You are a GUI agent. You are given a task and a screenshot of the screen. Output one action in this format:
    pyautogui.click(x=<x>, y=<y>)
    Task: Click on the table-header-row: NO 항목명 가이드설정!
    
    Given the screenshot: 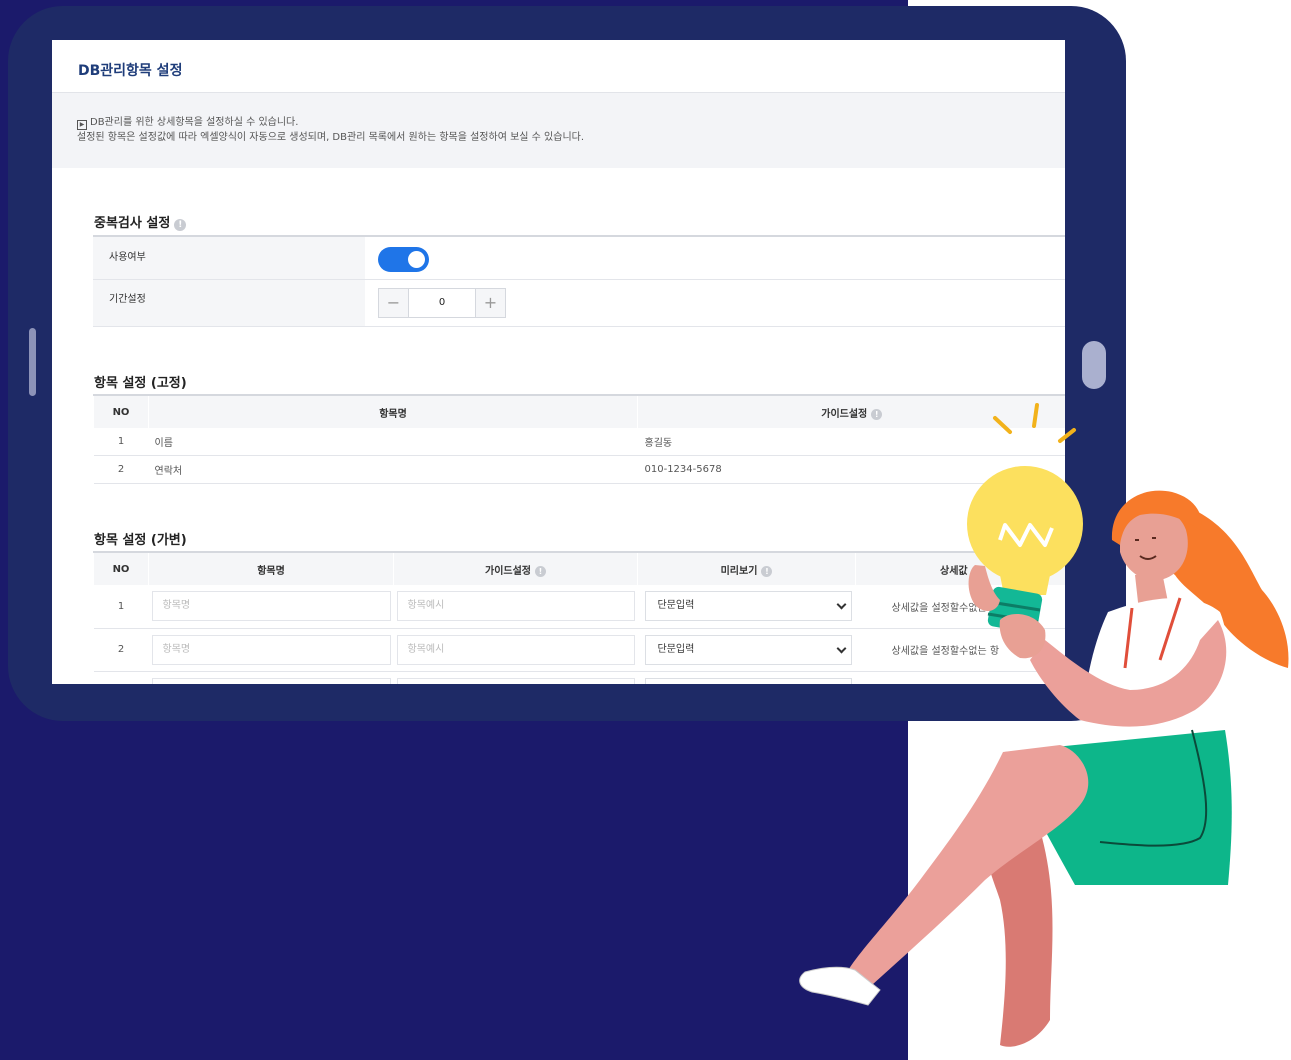 What is the action you would take?
    pyautogui.click(x=579, y=411)
    